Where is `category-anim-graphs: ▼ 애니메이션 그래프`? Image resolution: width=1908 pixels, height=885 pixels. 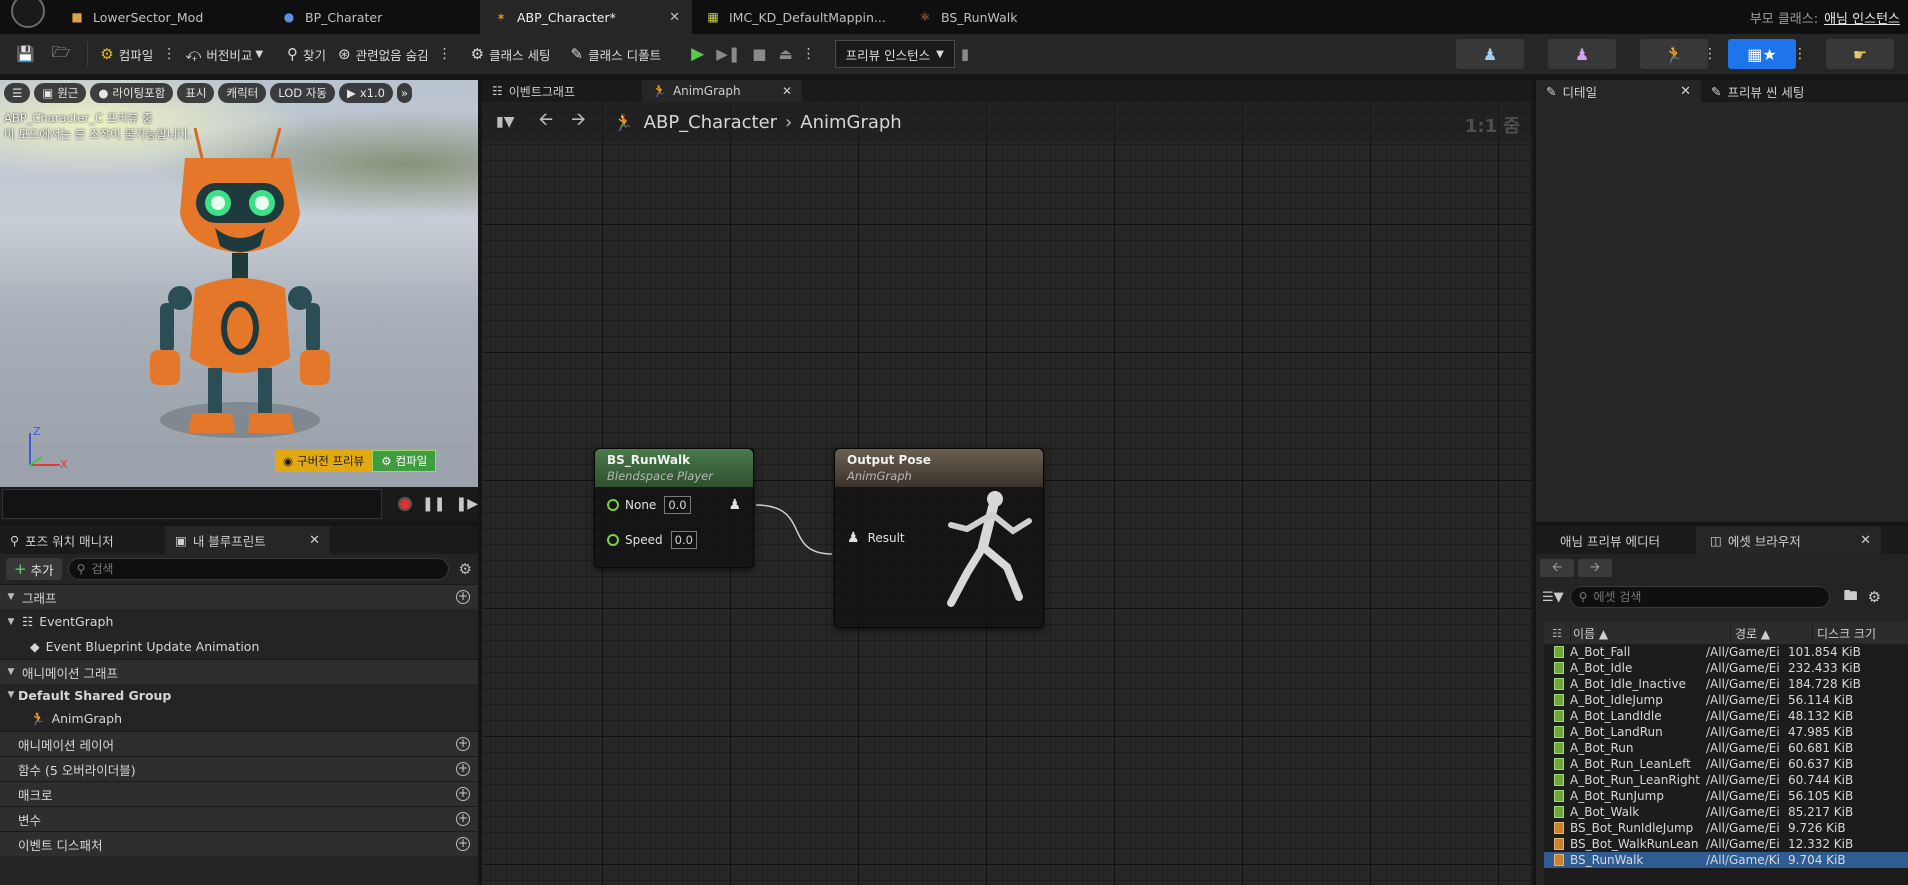
category-anim-graphs: ▼ 애니메이션 그래프 is located at coordinates (239, 671).